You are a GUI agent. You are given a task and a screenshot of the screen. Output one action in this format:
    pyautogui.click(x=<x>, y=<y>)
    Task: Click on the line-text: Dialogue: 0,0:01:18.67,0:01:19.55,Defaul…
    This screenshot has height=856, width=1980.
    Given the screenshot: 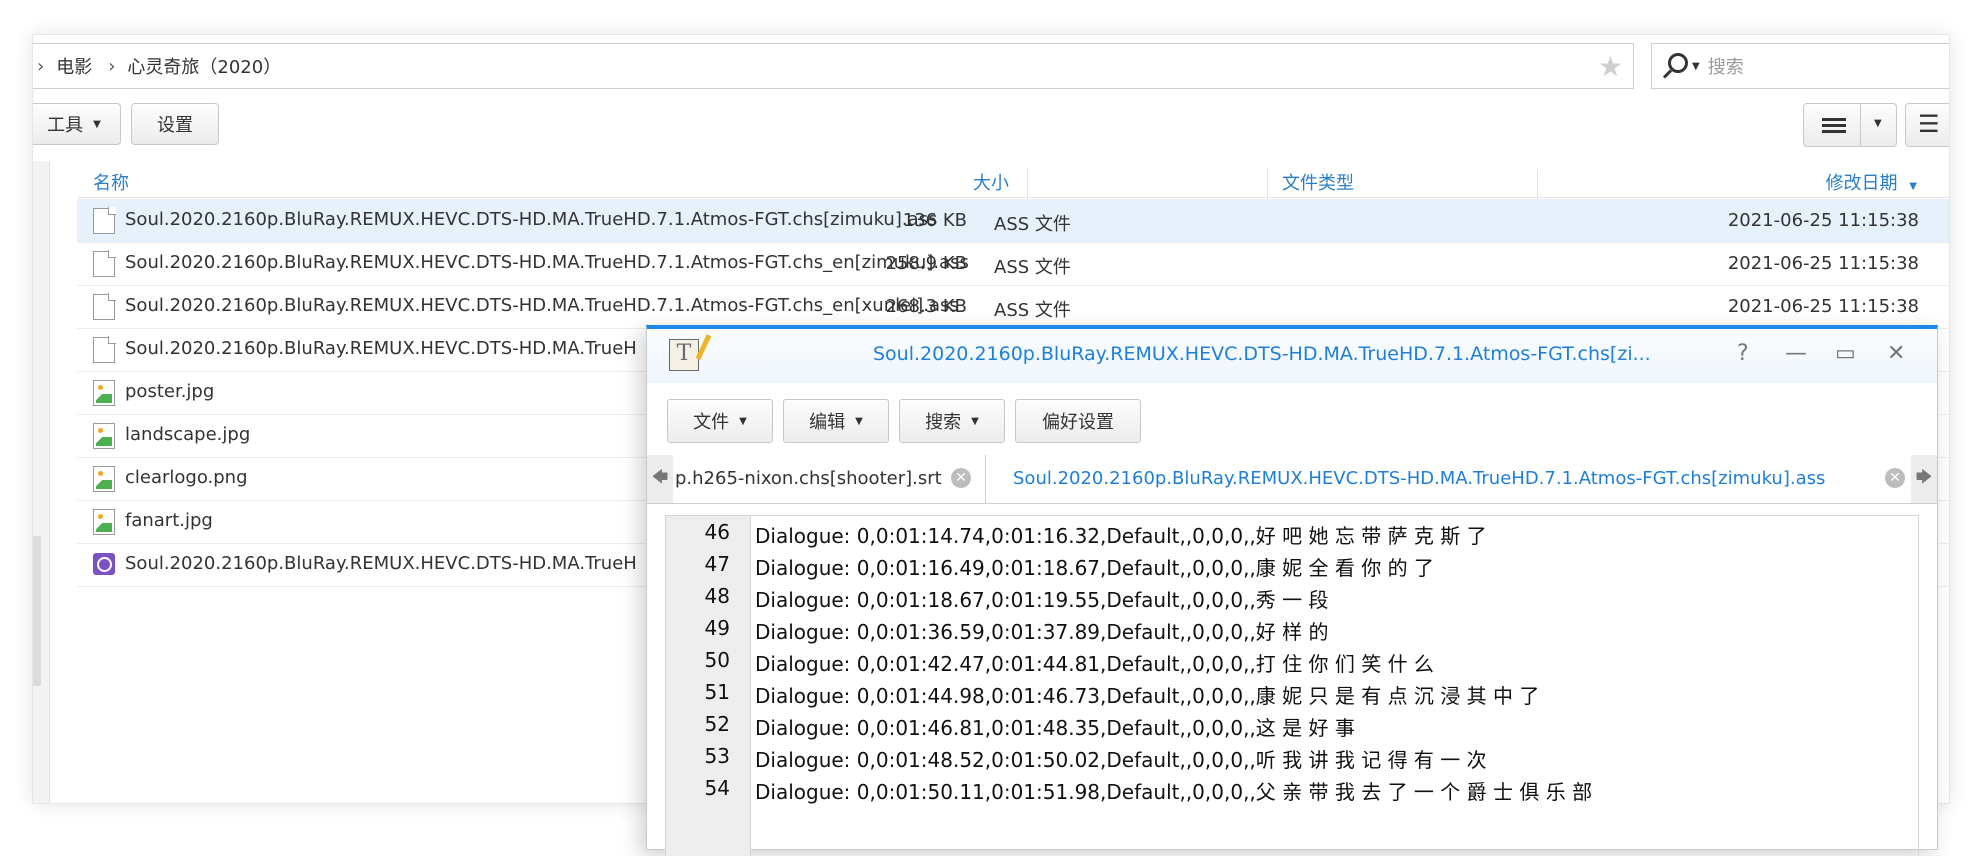 What is the action you would take?
    pyautogui.click(x=1042, y=600)
    